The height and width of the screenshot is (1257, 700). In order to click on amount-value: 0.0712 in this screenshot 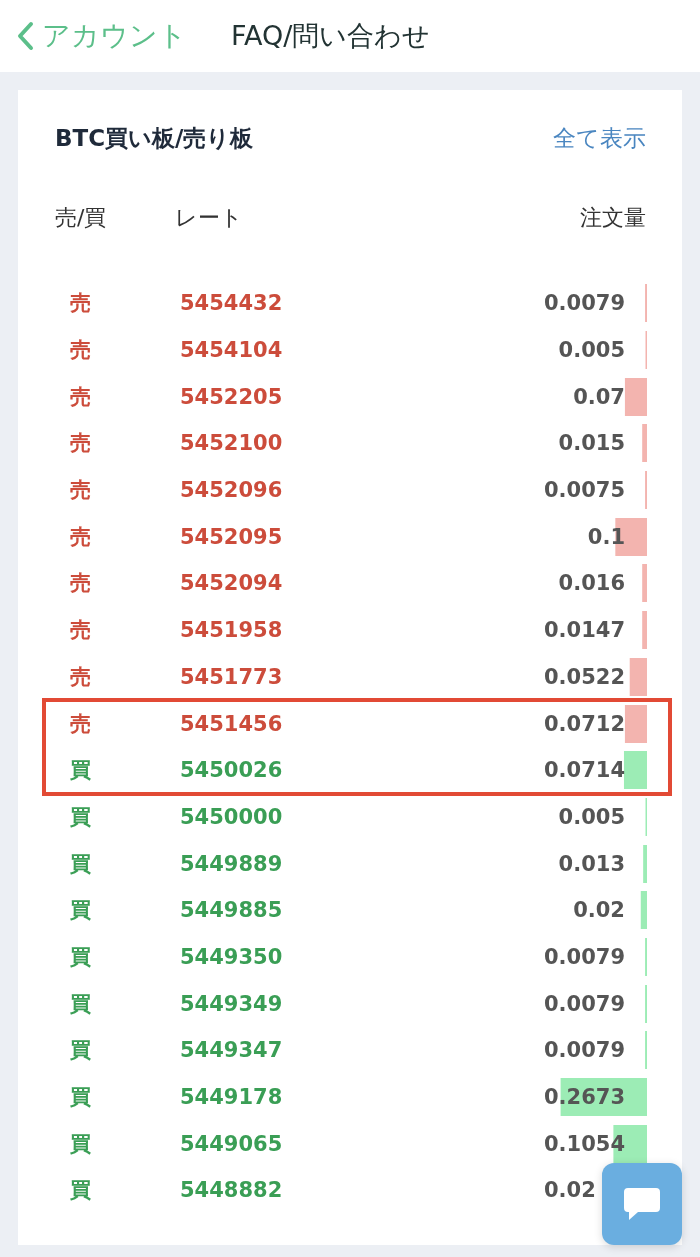, I will do `click(584, 723)`.